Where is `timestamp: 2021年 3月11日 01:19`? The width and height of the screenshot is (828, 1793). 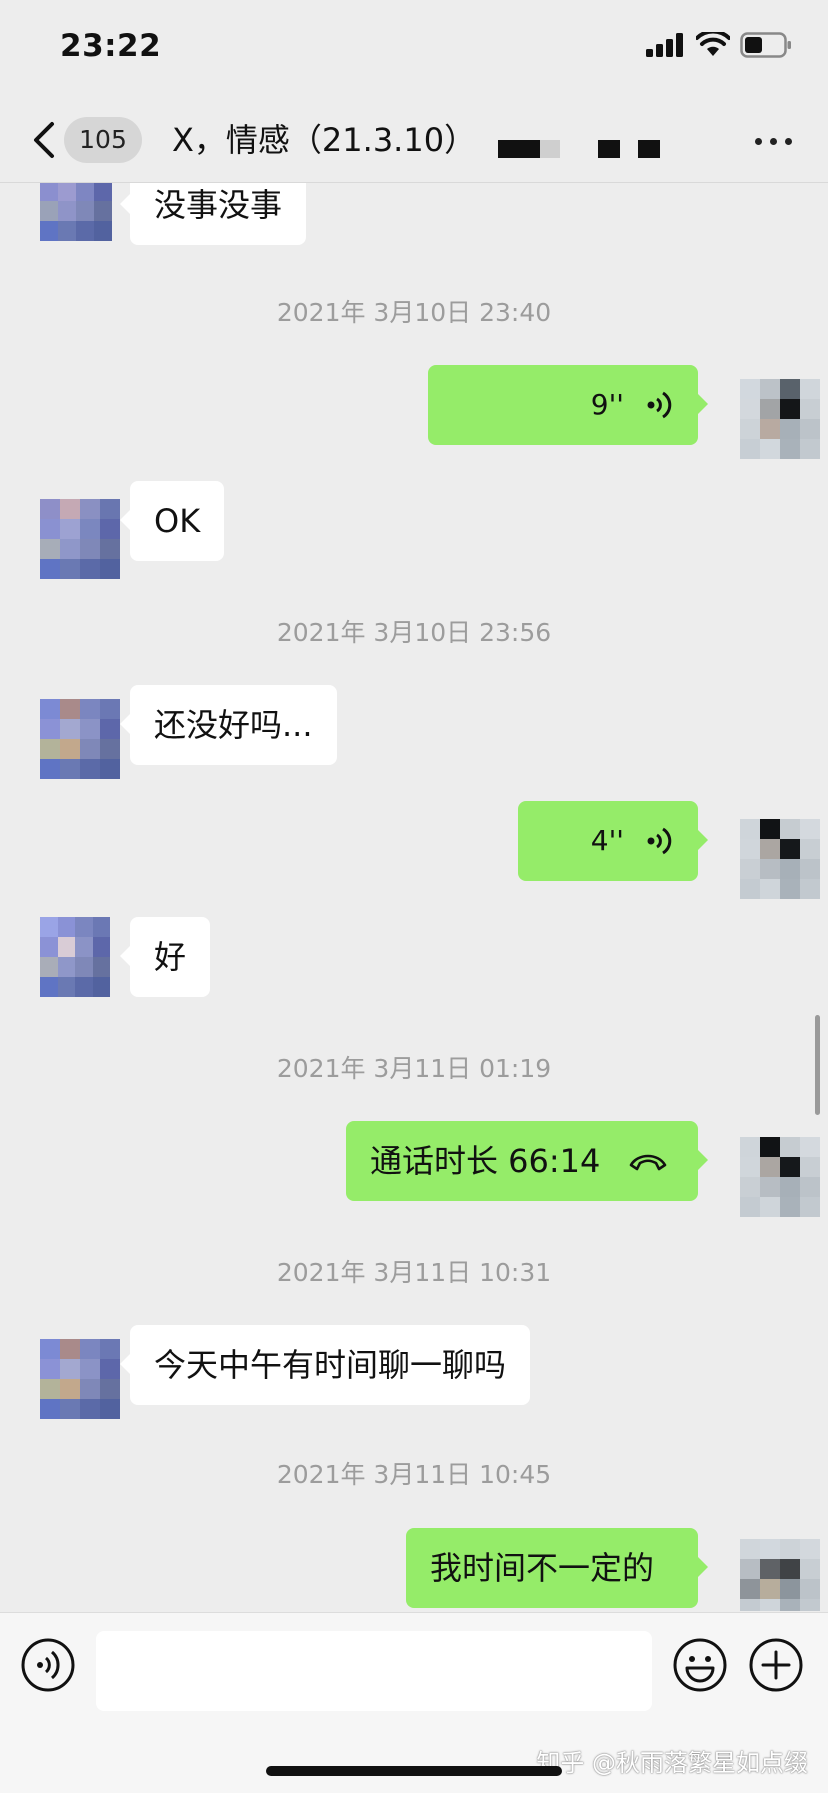 timestamp: 2021年 3月11日 01:19 is located at coordinates (414, 1068).